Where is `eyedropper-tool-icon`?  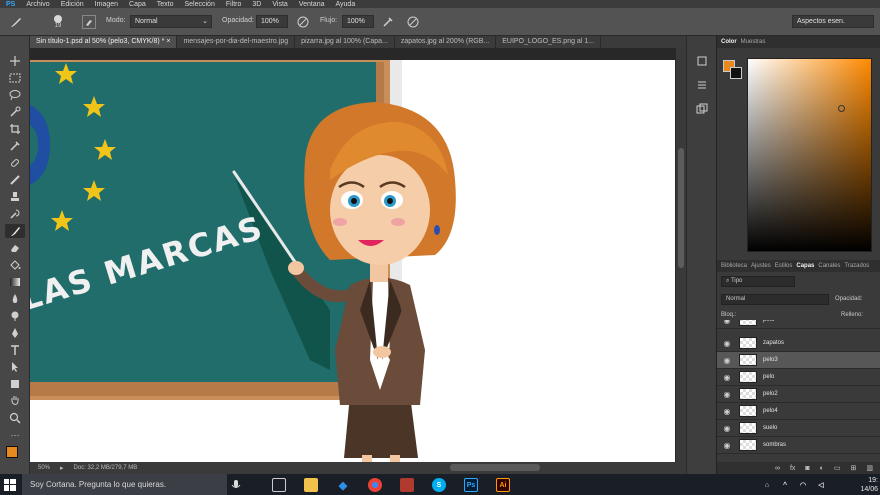
eyedropper-tool-icon is located at coordinates (15, 146).